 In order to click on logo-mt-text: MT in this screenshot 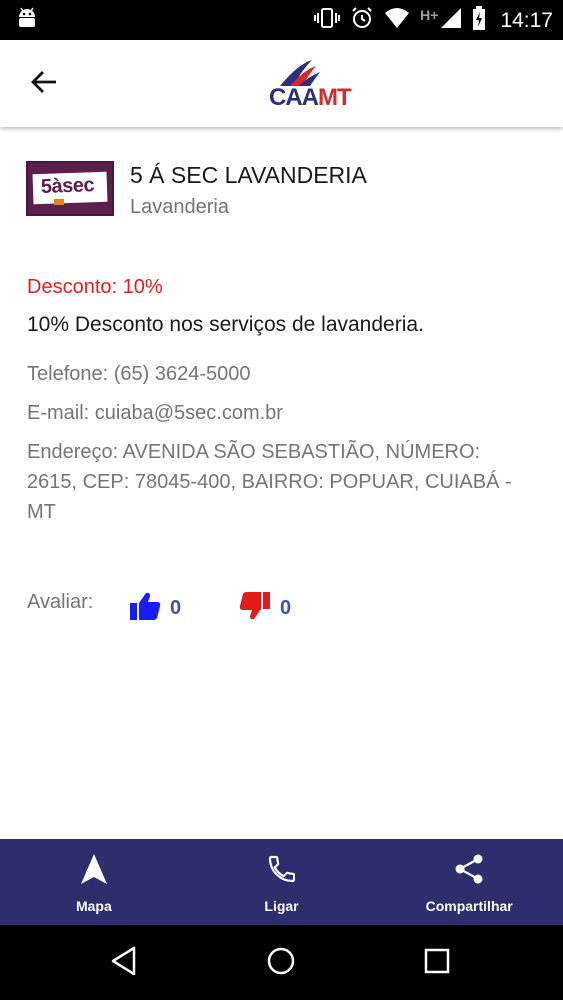, I will do `click(335, 97)`.